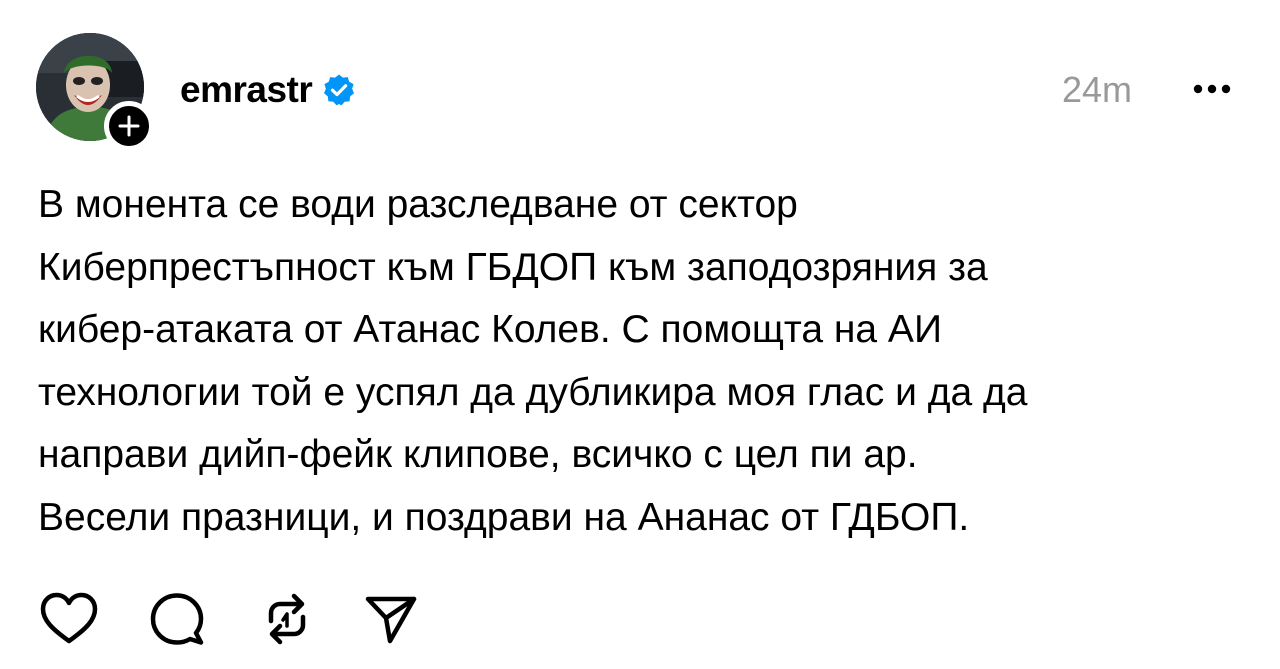 This screenshot has width=1280, height=669. I want to click on more-options-button, so click(1212, 89).